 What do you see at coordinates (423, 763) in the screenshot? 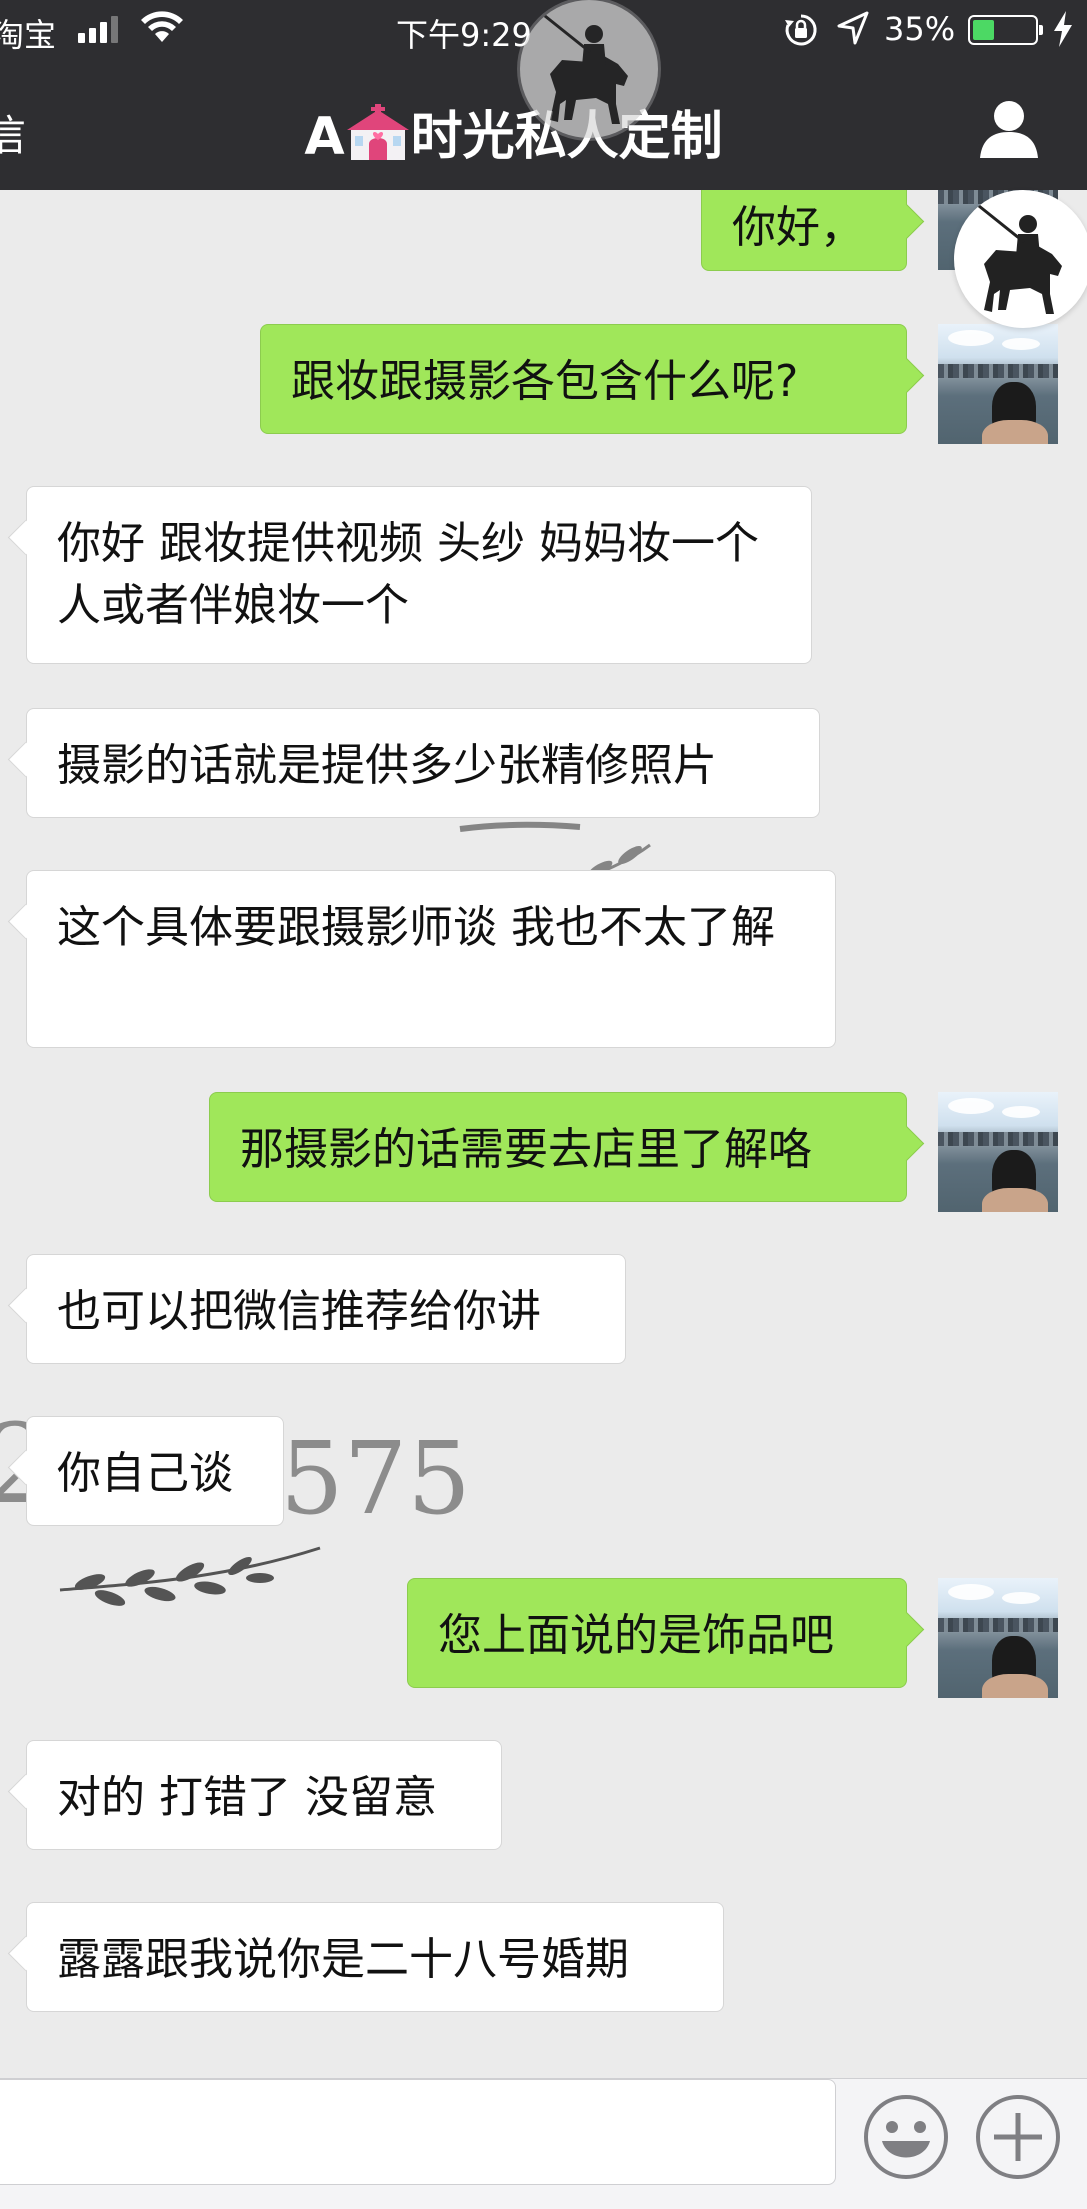
I see `received-message-bubble: 摄影的话就是提供多少张精修照片` at bounding box center [423, 763].